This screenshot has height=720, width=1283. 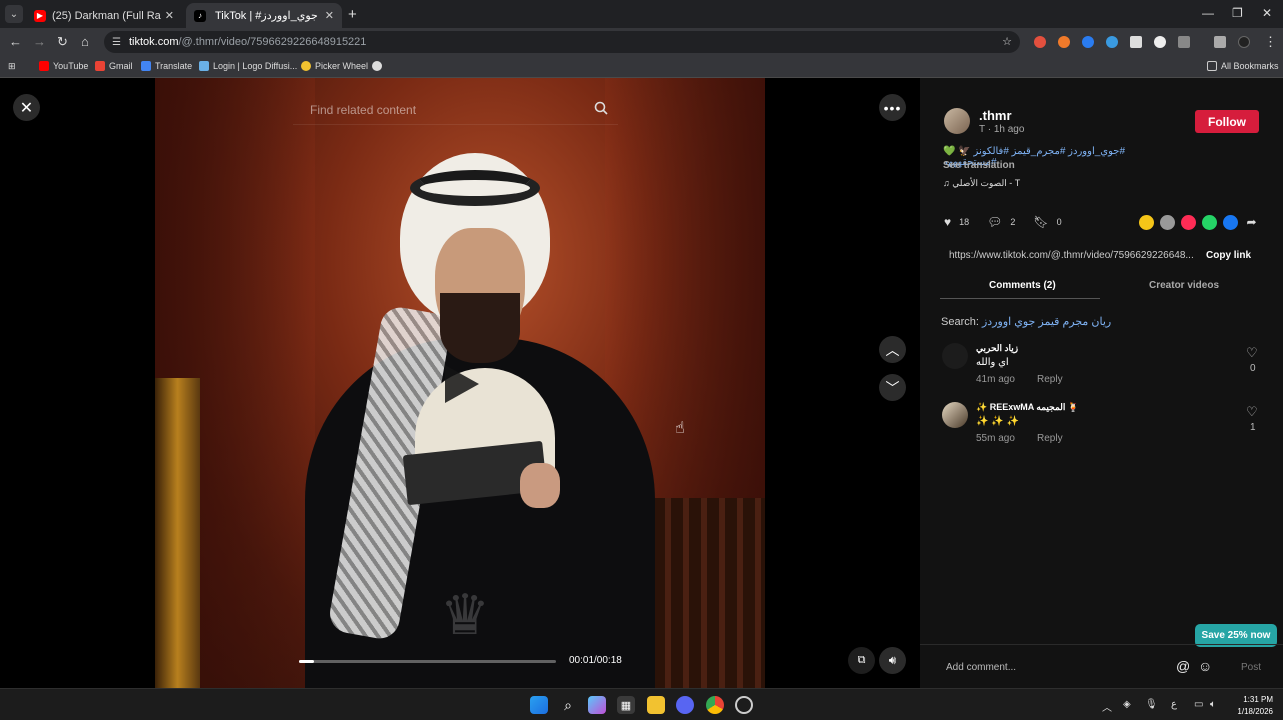 What do you see at coordinates (1127, 704) in the screenshot?
I see `copilot-tray-icon: ◈` at bounding box center [1127, 704].